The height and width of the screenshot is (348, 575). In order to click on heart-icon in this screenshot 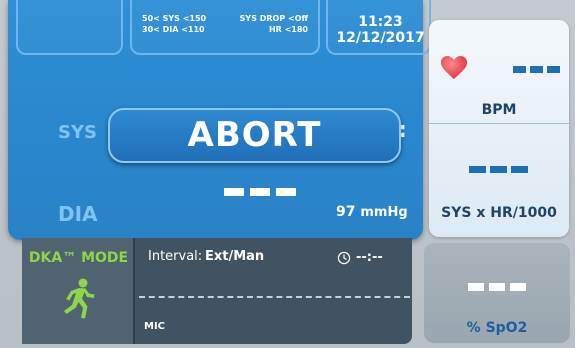, I will do `click(454, 67)`.